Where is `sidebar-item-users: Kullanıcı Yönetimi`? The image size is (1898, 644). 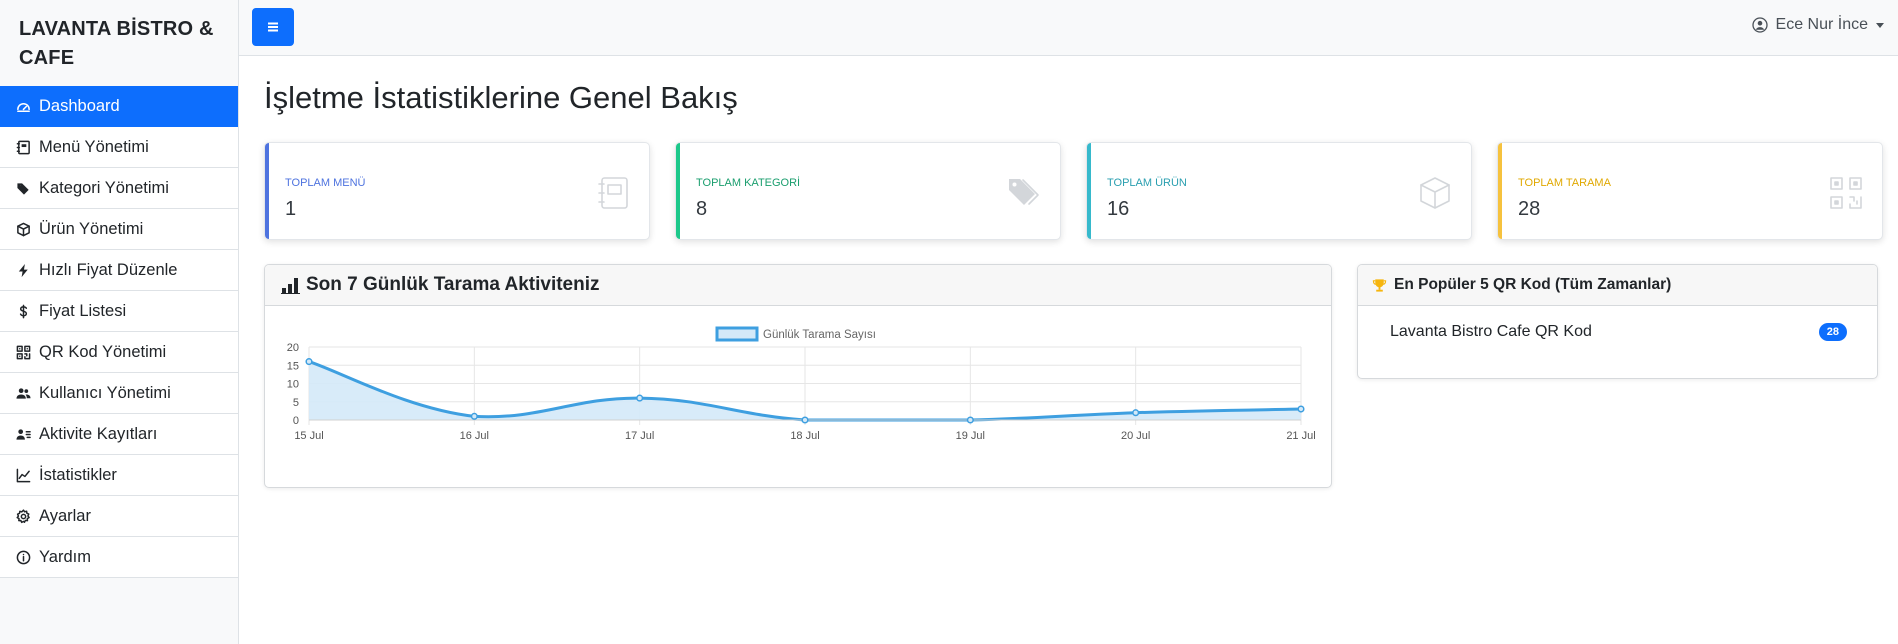 sidebar-item-users: Kullanıcı Yönetimi is located at coordinates (119, 393).